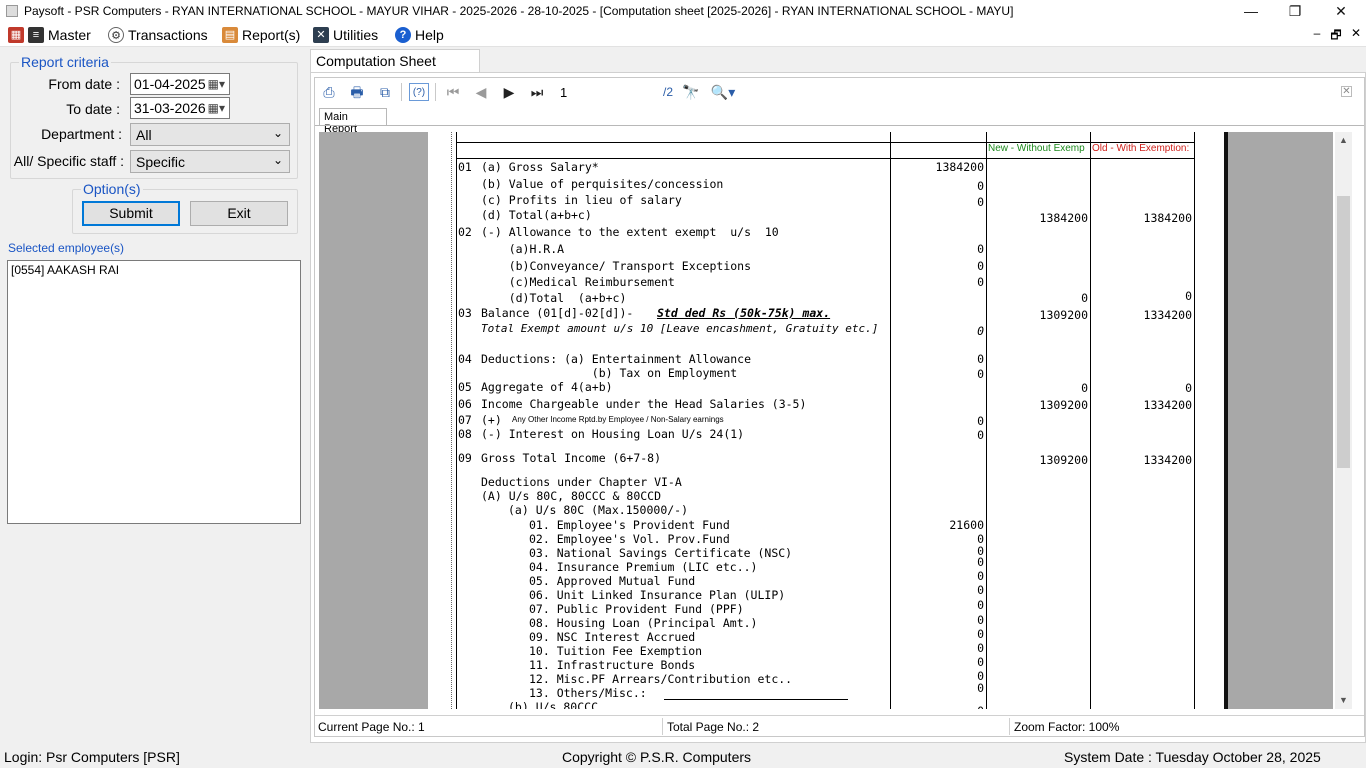 Image resolution: width=1366 pixels, height=768 pixels. Describe the element at coordinates (353, 121) in the screenshot. I see `tab-main-report: Main Report` at that location.